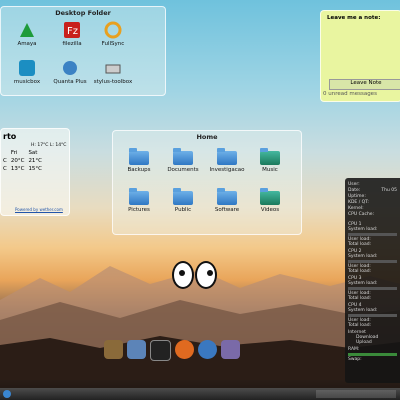 The width and height of the screenshot is (400, 400). What do you see at coordinates (136, 349) in the screenshot?
I see `window-manager-icon` at bounding box center [136, 349].